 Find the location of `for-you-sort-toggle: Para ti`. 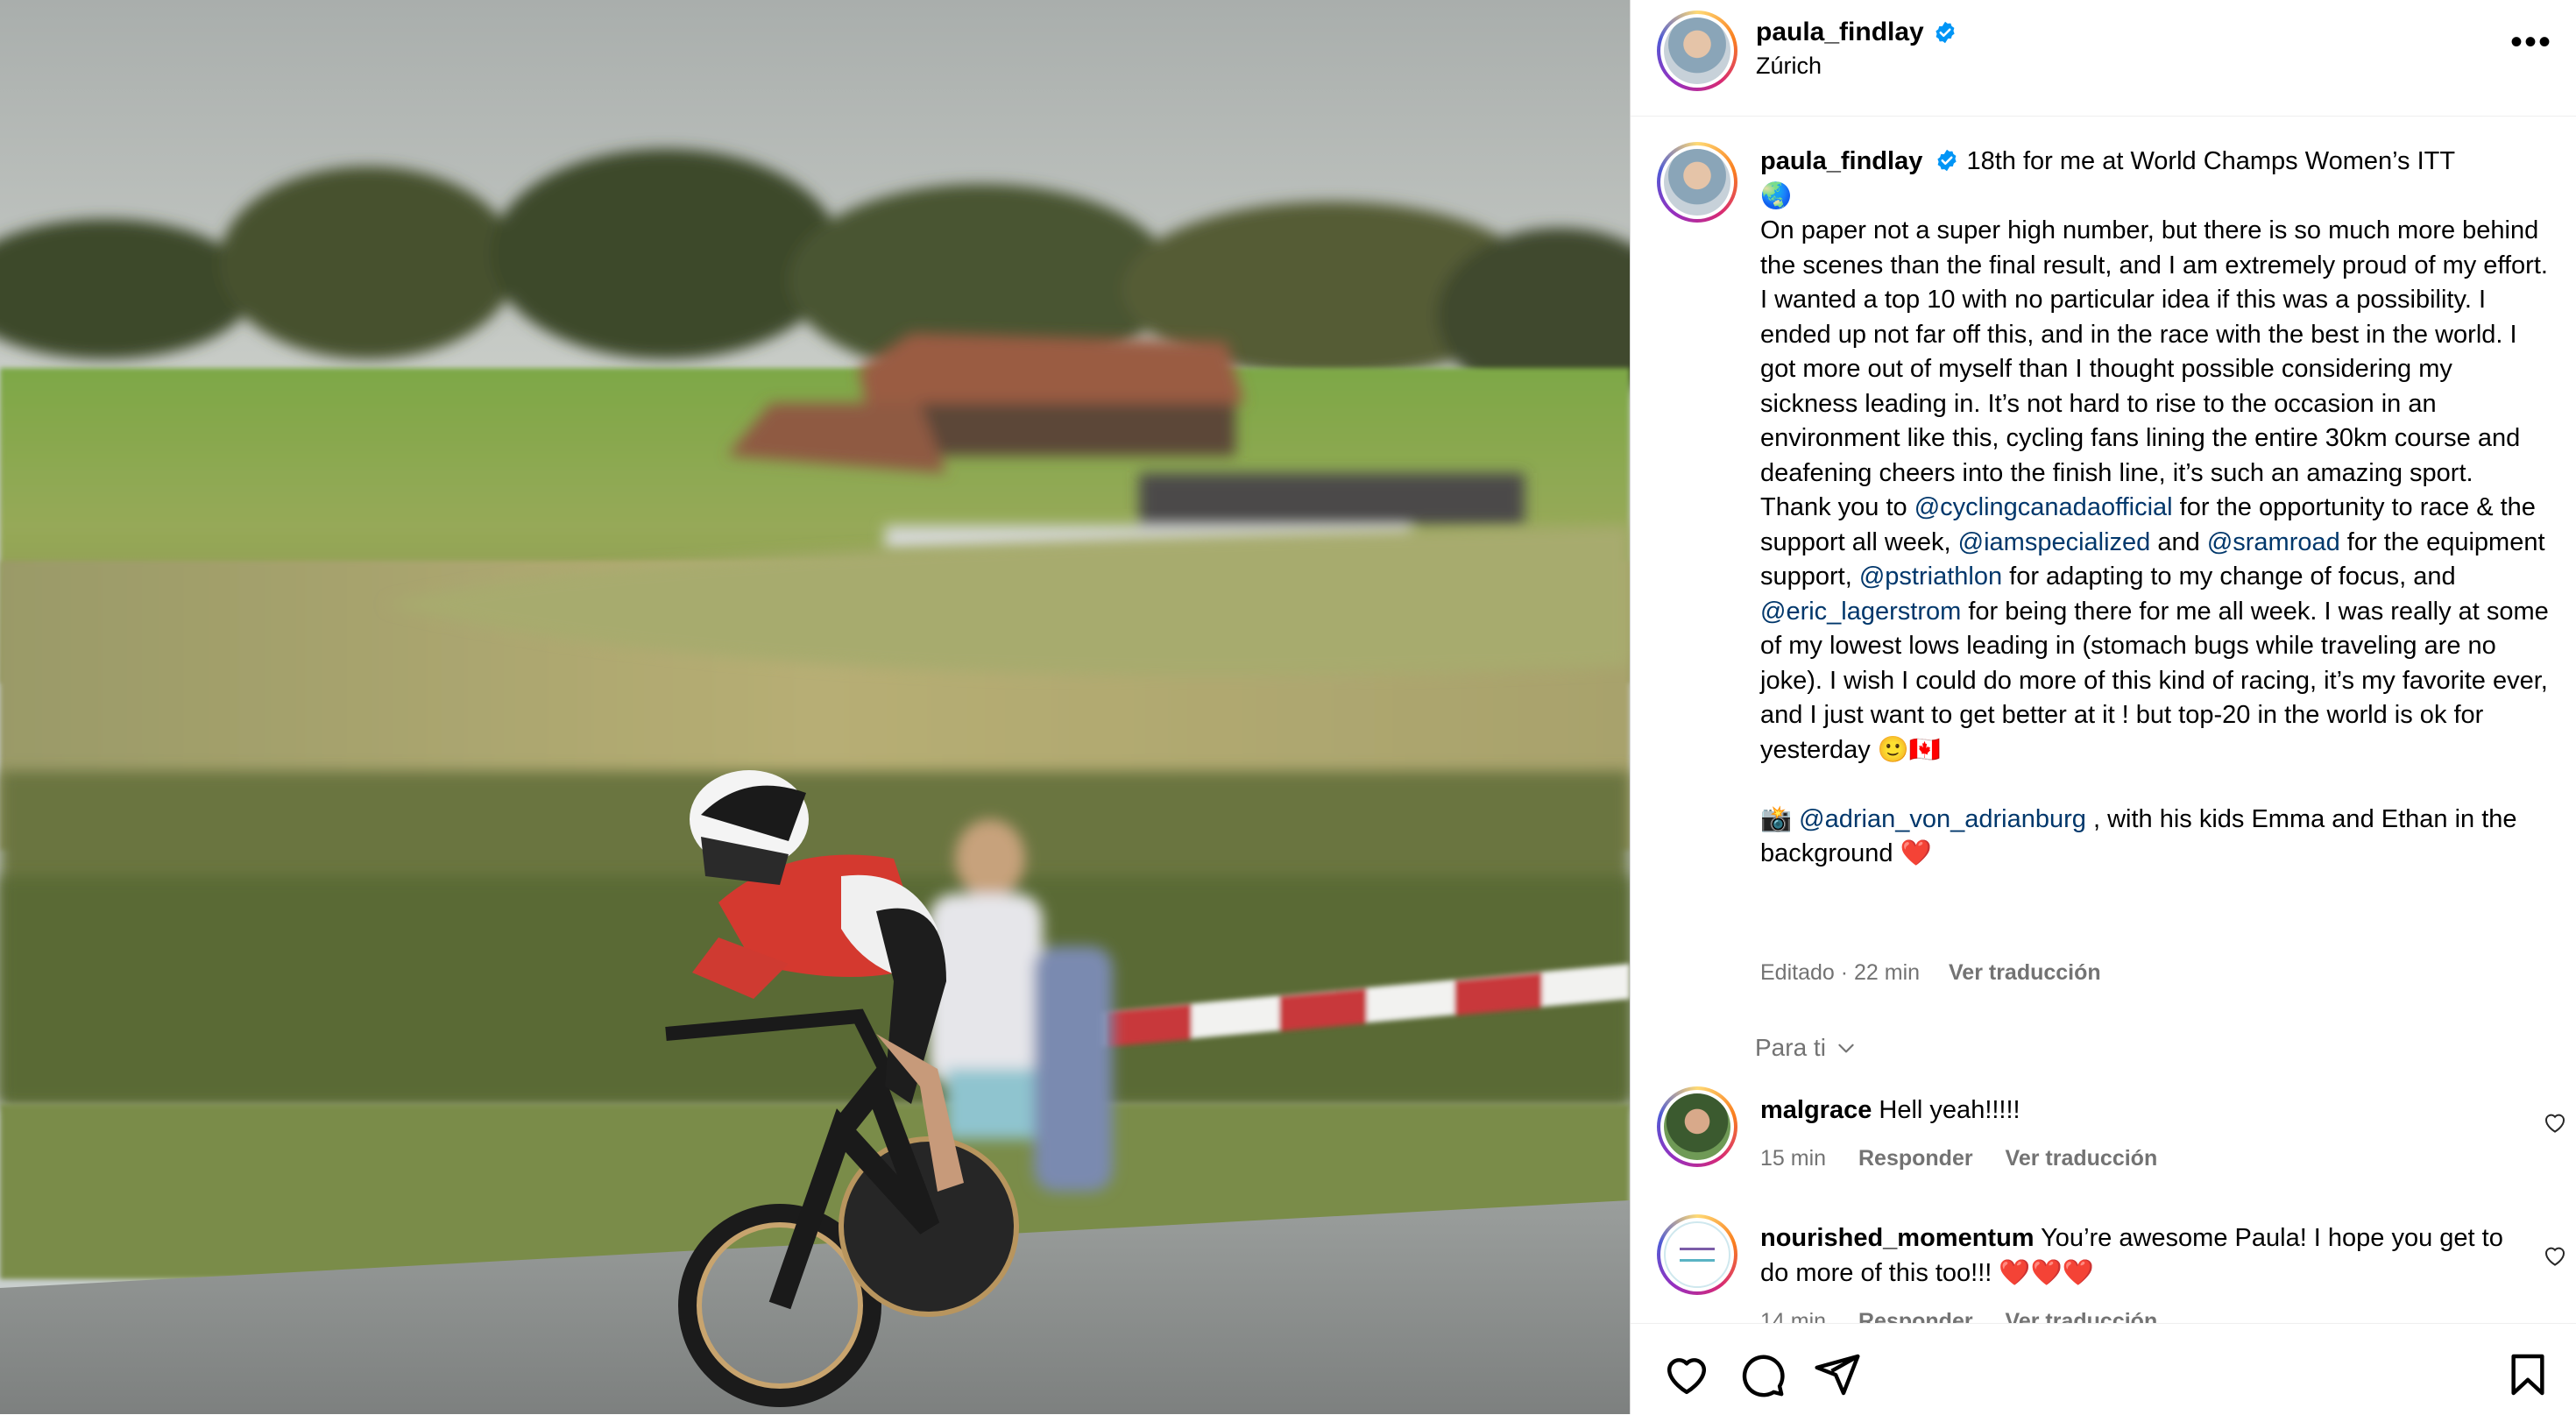

for-you-sort-toggle: Para ti is located at coordinates (1806, 1048).